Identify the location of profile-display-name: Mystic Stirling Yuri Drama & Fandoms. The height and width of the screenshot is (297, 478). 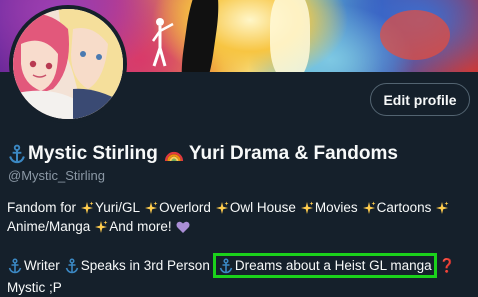
(202, 154).